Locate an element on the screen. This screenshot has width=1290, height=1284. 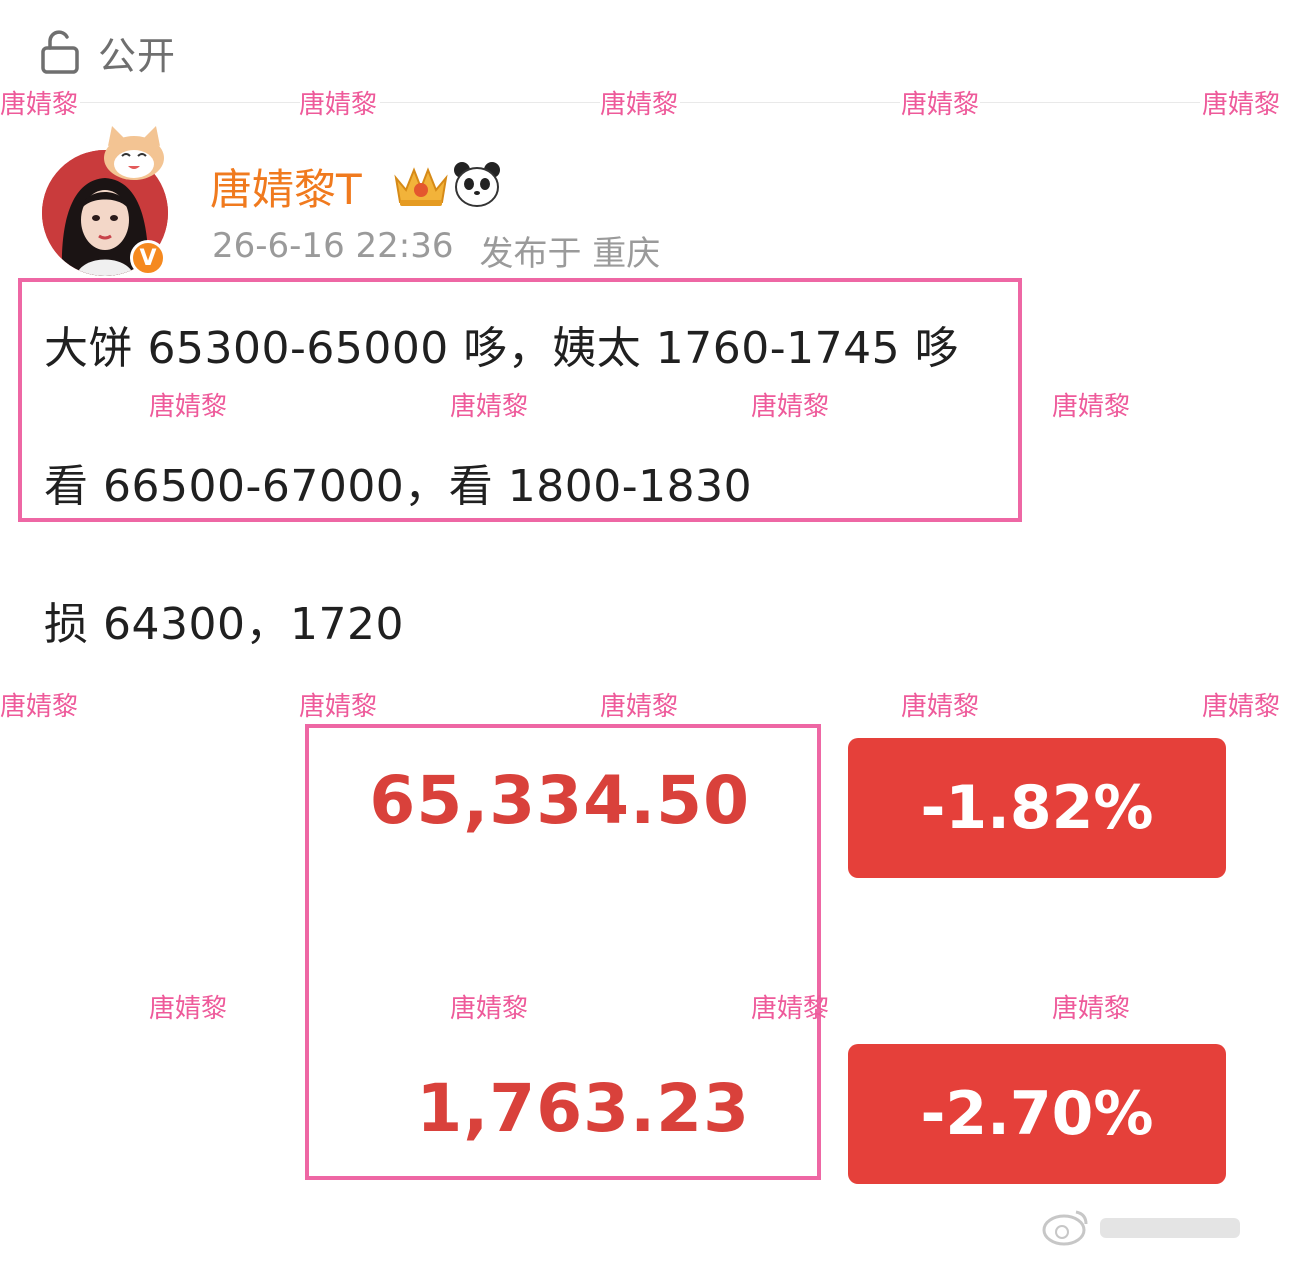
change-badge: -2.70% is located at coordinates (1037, 1114).